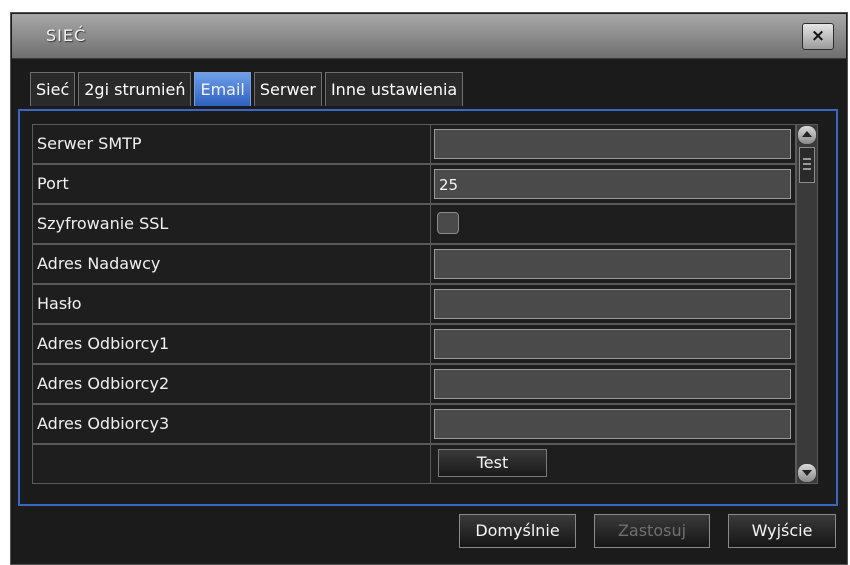 This screenshot has width=850, height=565. What do you see at coordinates (135, 89) in the screenshot?
I see `tab-second-stream: 2gi strumień` at bounding box center [135, 89].